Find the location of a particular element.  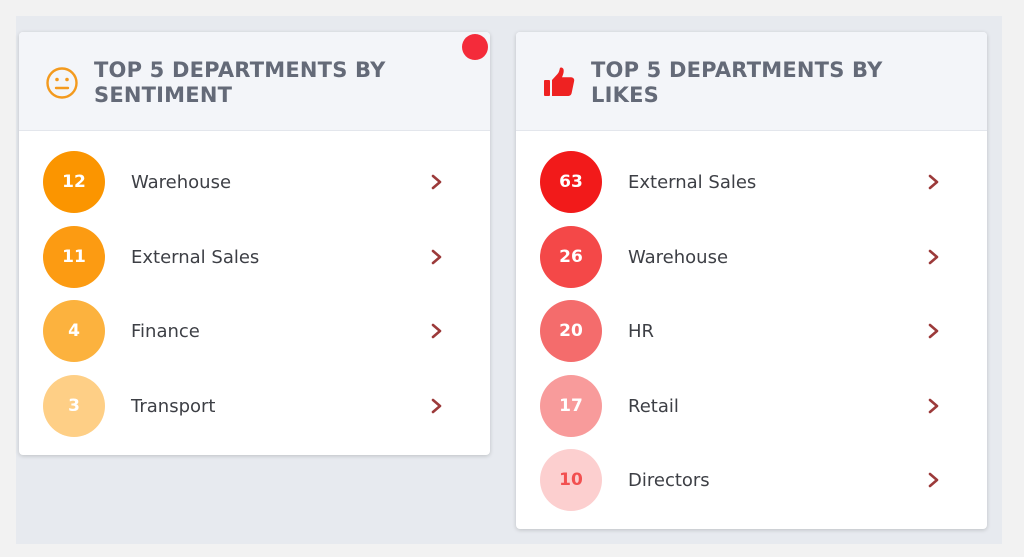

sentiment-list-item: 11 External Sales is located at coordinates (254, 258).